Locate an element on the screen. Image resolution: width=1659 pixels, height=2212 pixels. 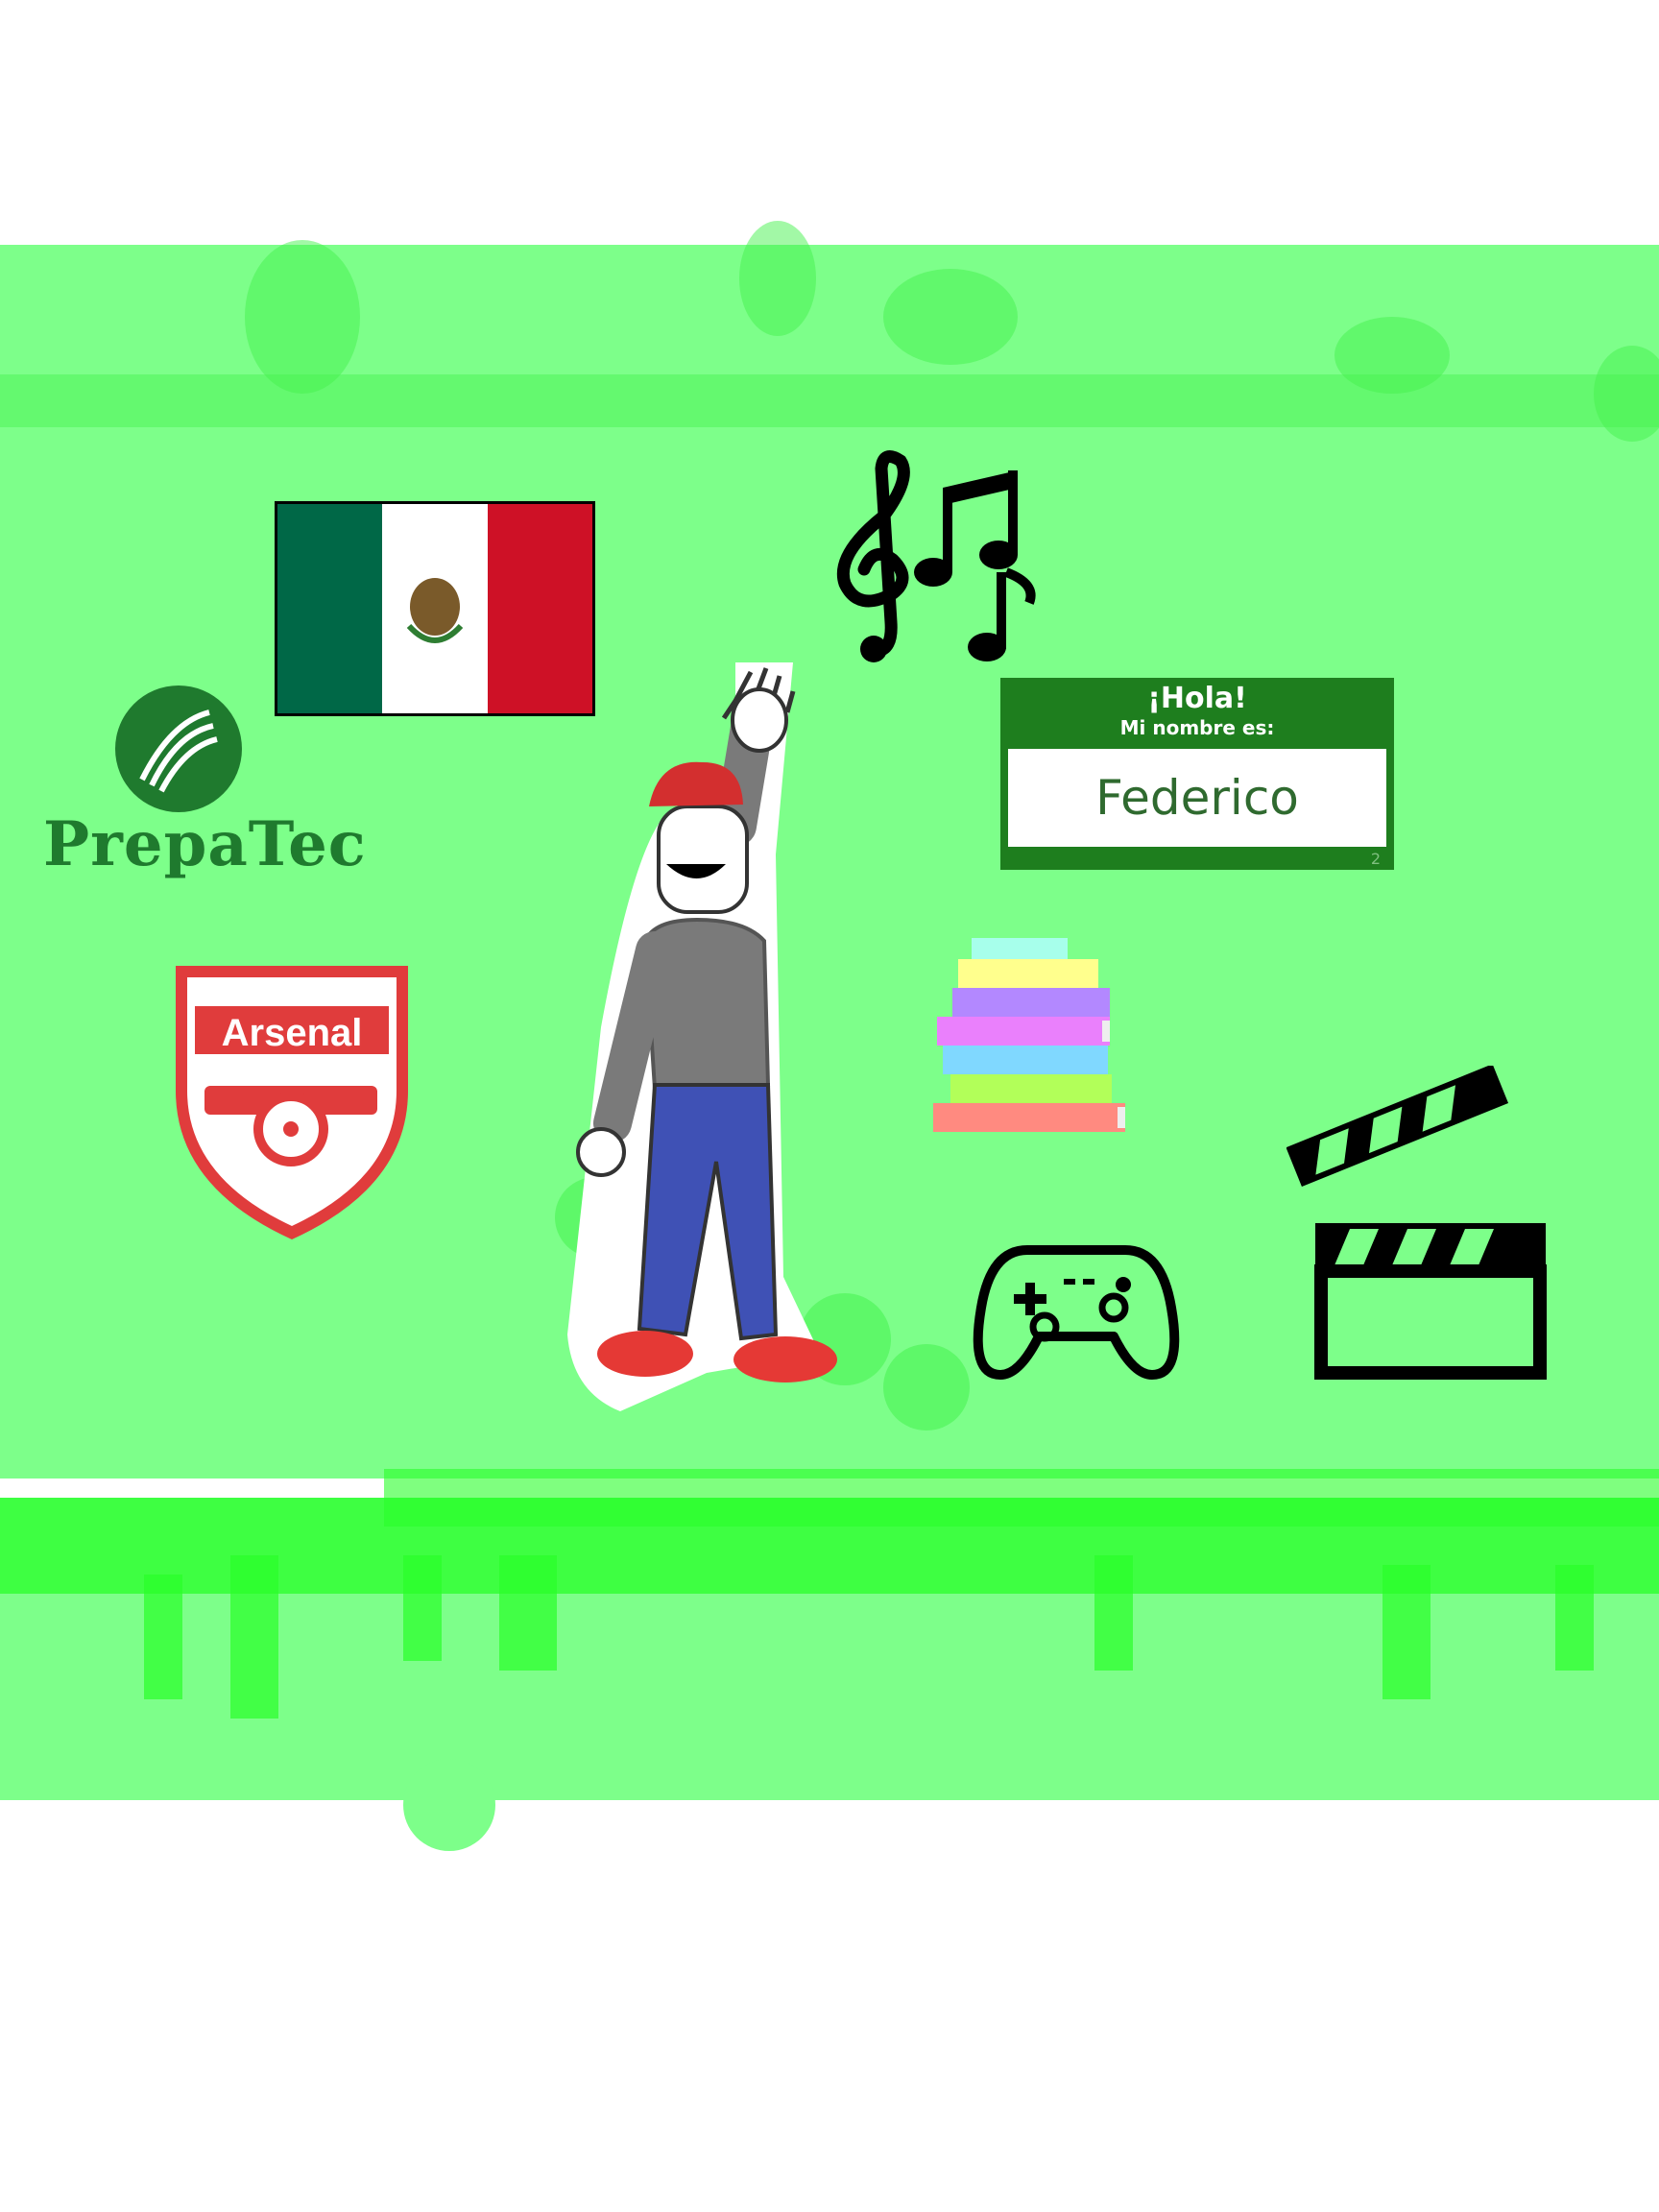
name-tag-subtitle: Mi nombre es: is located at coordinates (1197, 728).